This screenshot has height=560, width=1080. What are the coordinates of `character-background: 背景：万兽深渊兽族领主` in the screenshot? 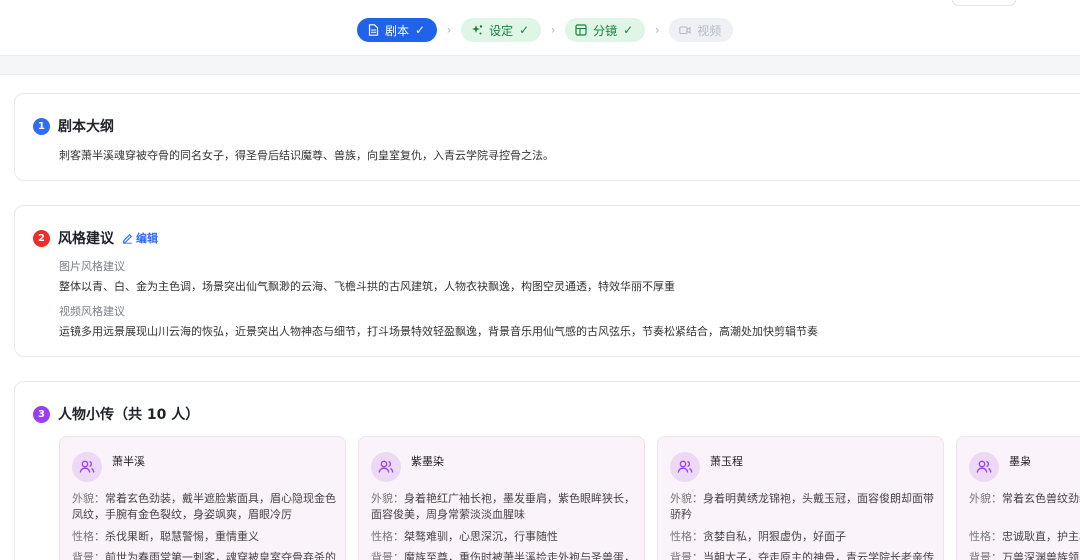 It's located at (1024, 555).